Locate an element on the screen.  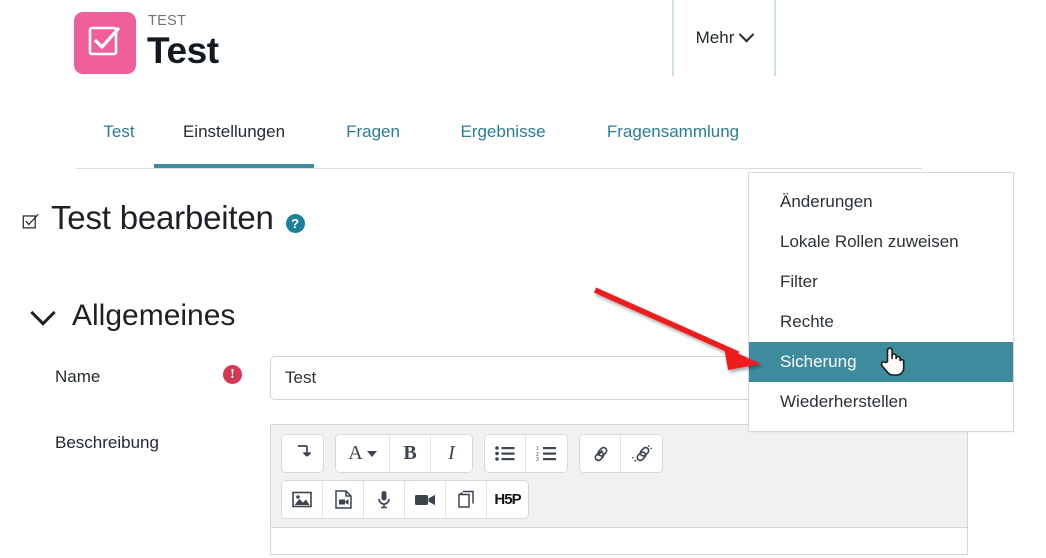
video-camera-icon is located at coordinates (425, 499).